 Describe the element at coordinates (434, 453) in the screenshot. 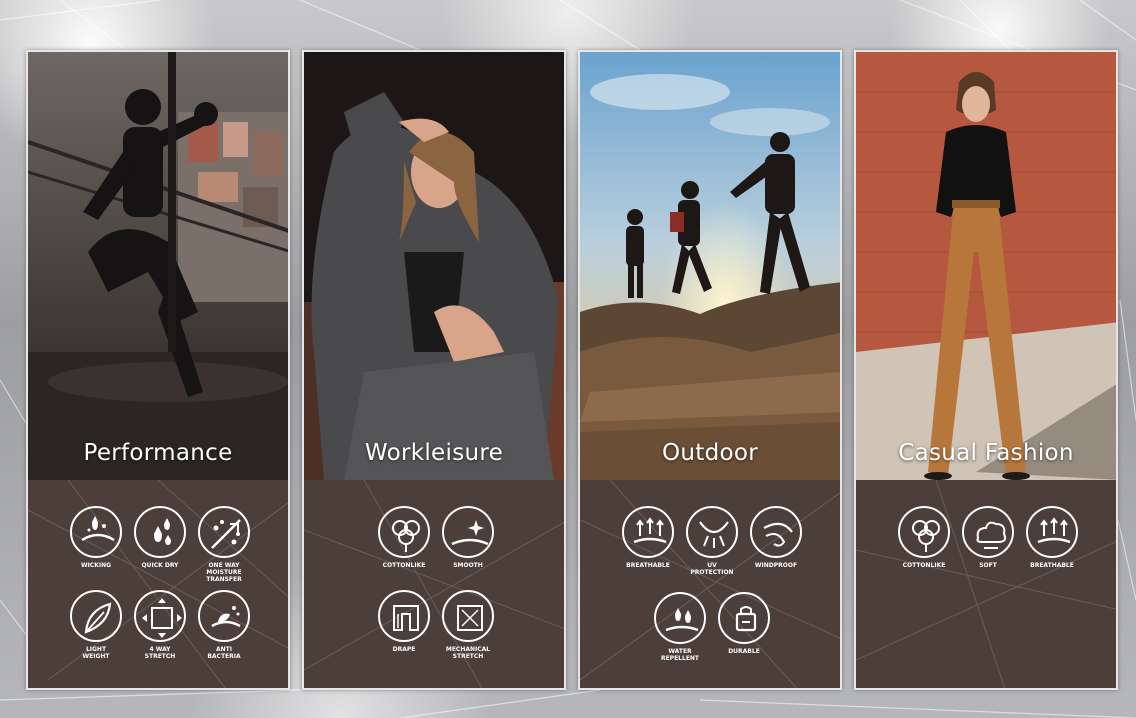

I see `category-title: Workleisure` at that location.